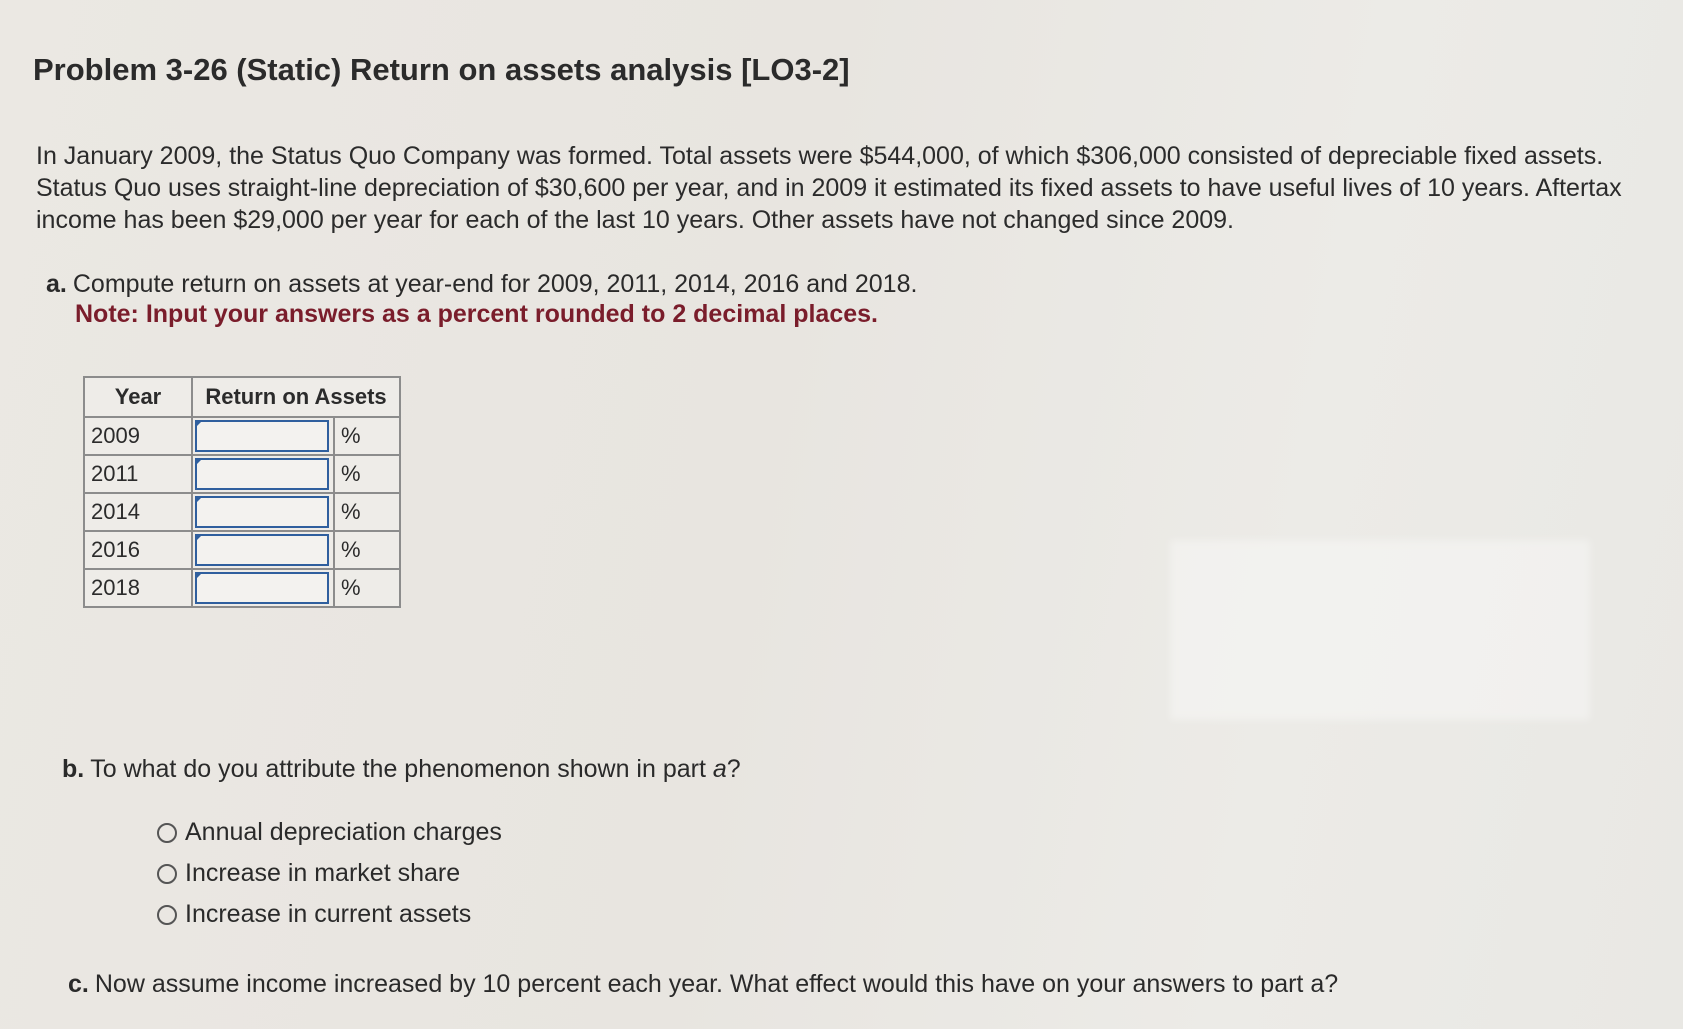  Describe the element at coordinates (733, 769) in the screenshot. I see `part-b-text-after: ?` at that location.